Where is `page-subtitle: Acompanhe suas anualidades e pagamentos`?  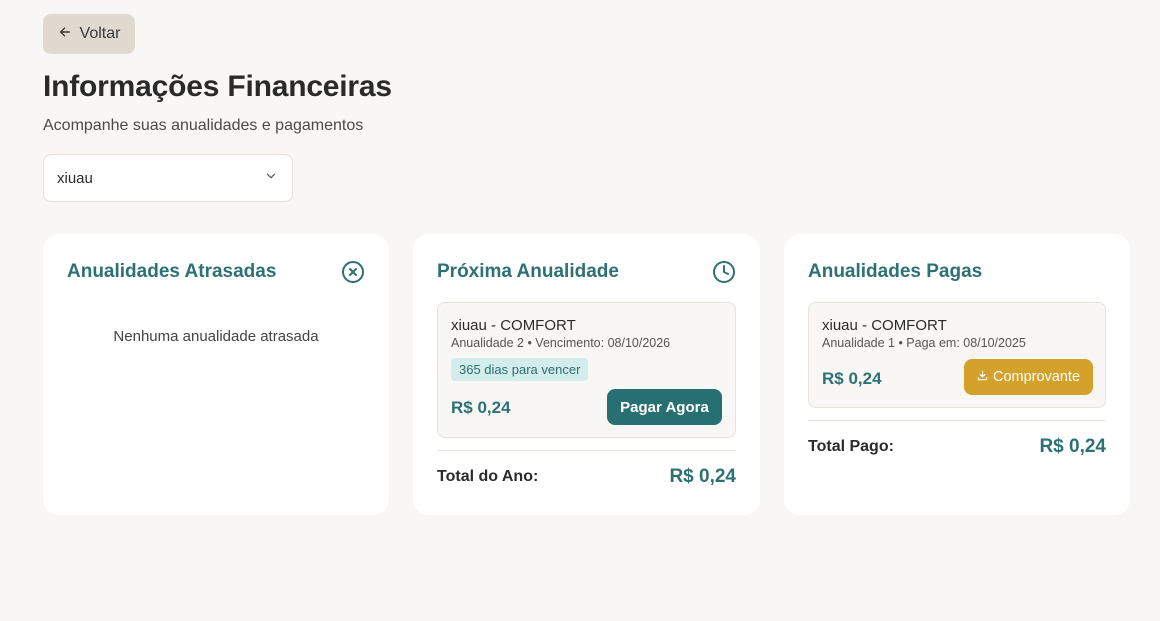 page-subtitle: Acompanhe suas anualidades e pagamentos is located at coordinates (203, 125).